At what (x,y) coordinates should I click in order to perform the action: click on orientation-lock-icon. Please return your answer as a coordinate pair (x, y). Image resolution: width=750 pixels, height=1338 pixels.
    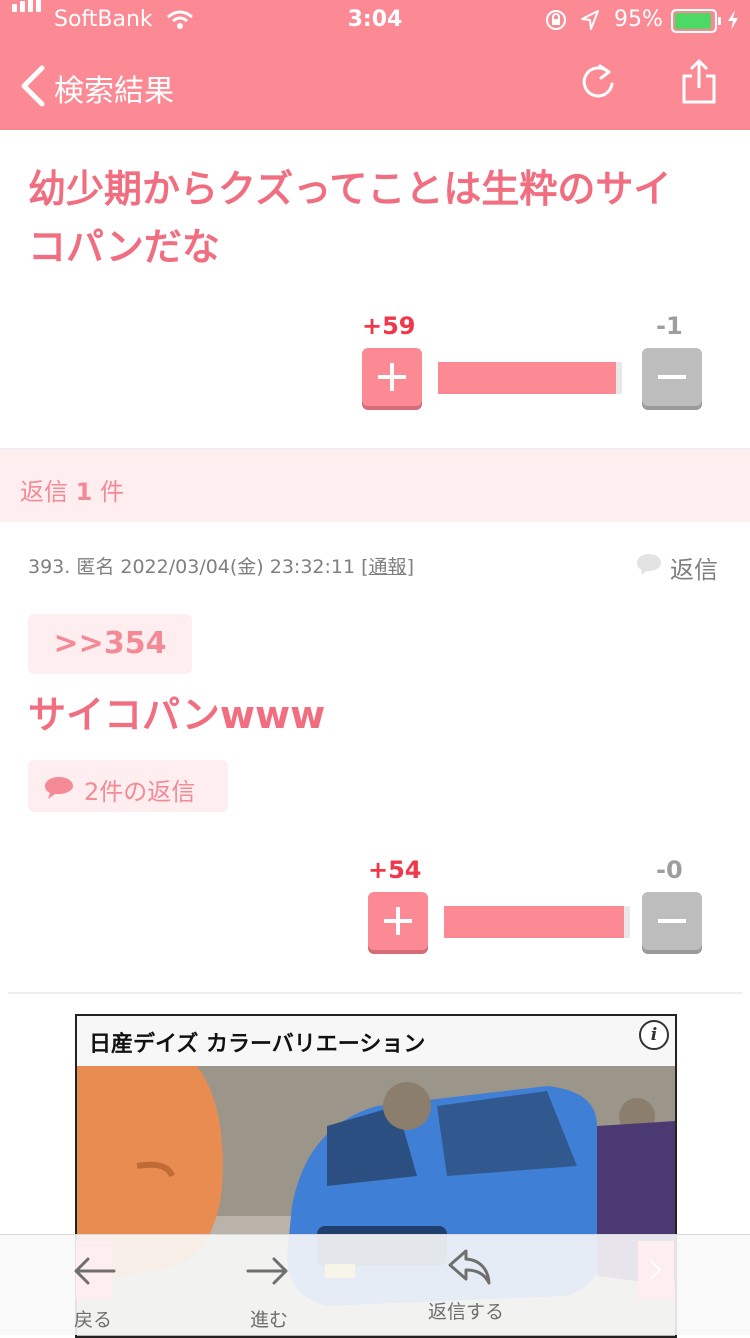
    Looking at the image, I should click on (556, 20).